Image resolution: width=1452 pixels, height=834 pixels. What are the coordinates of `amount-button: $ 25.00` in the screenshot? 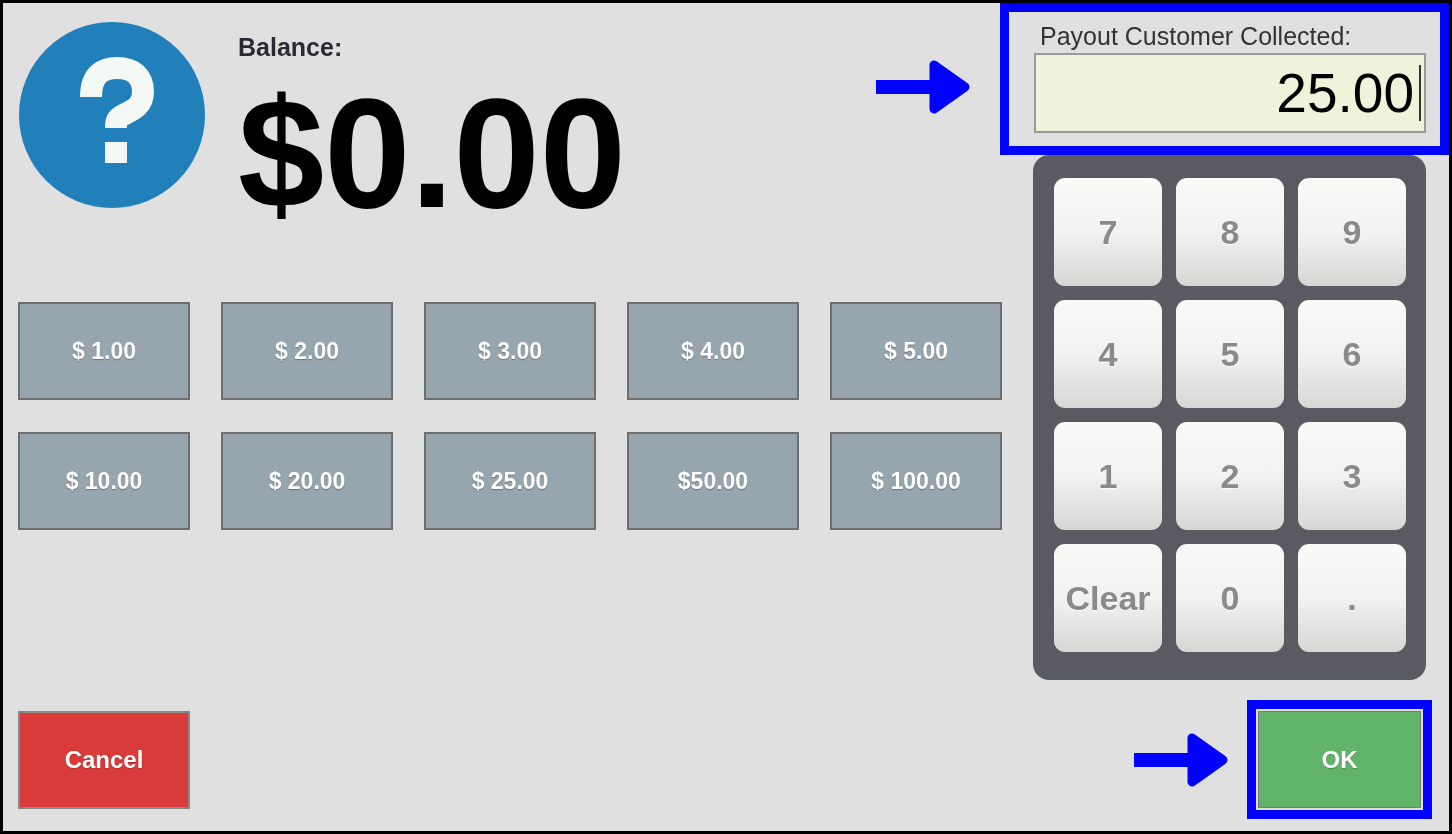 It's located at (510, 481).